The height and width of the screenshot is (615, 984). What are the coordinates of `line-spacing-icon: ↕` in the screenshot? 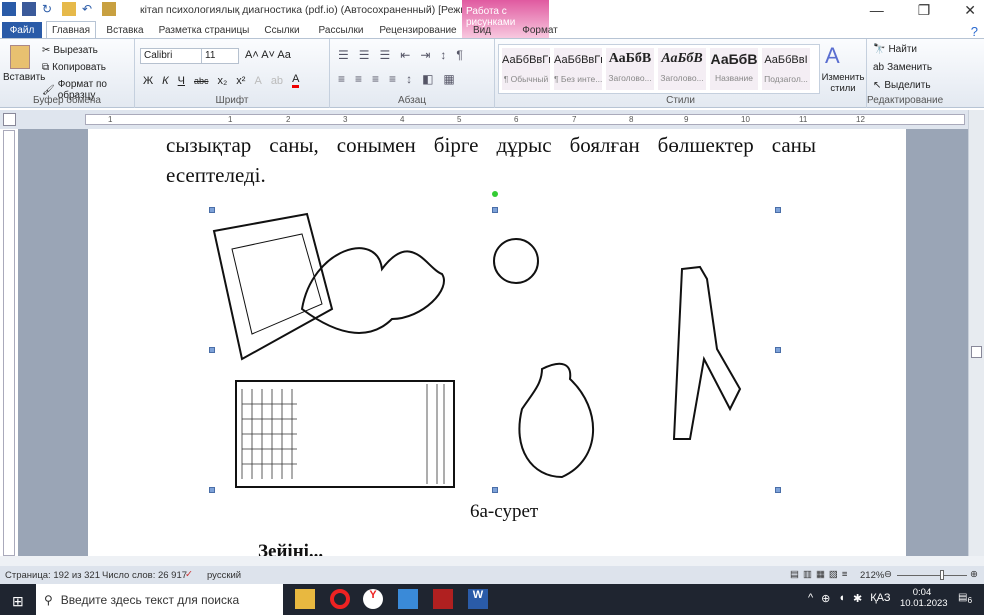 It's located at (409, 79).